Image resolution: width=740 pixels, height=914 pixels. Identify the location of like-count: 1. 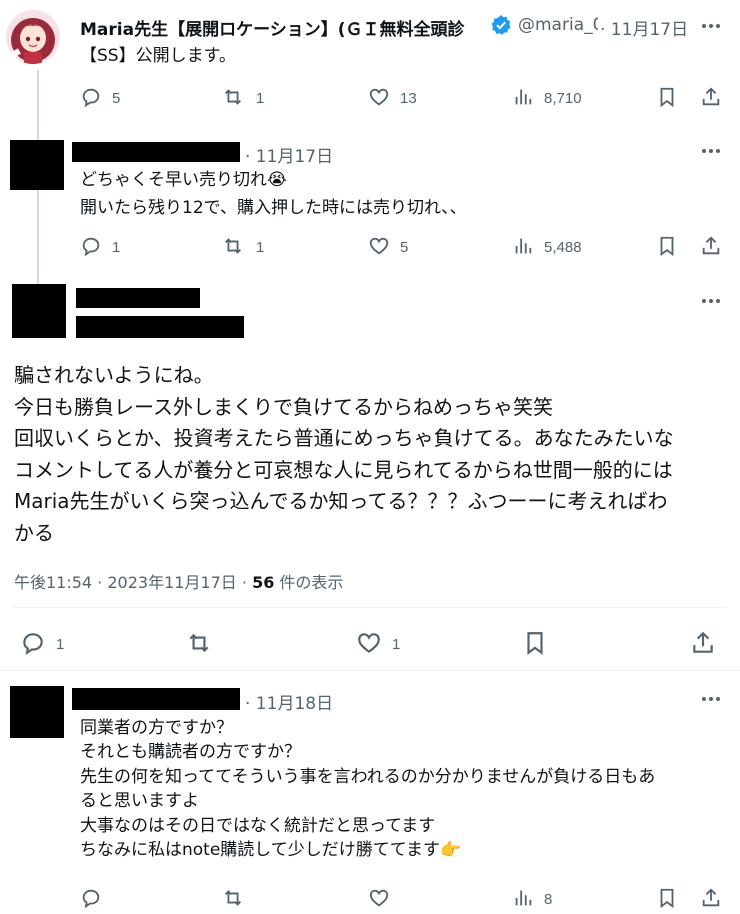
(396, 644).